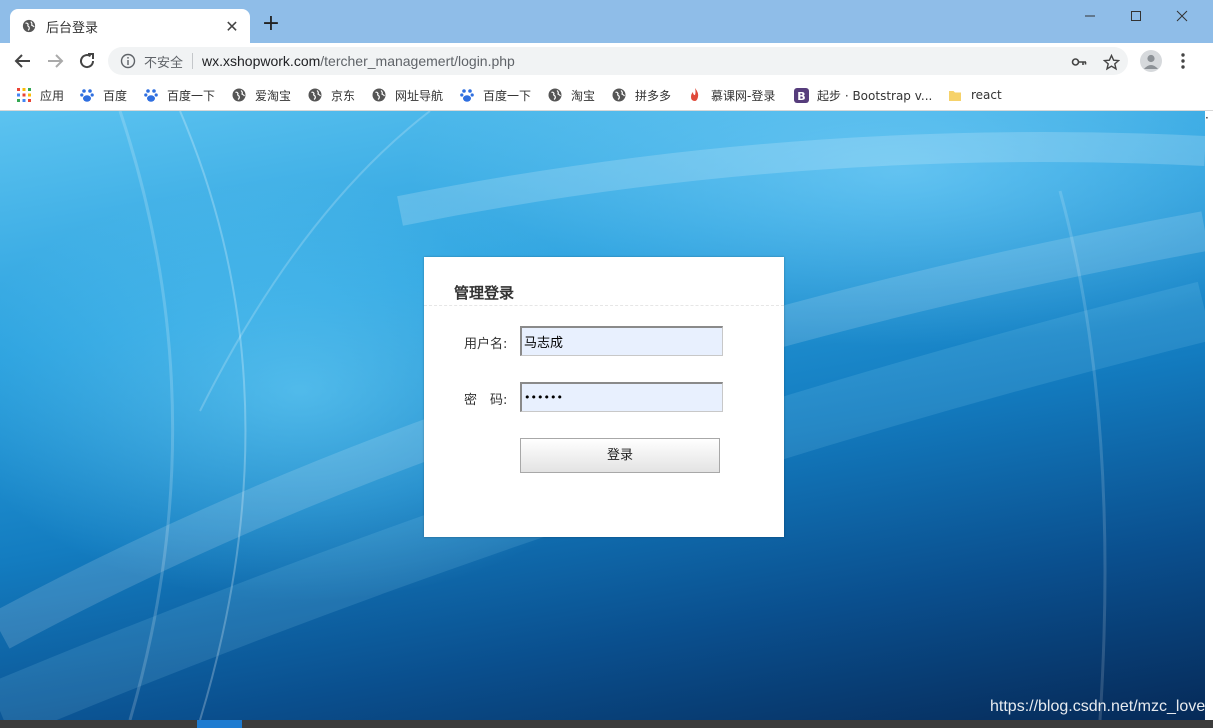 Image resolution: width=1213 pixels, height=728 pixels. What do you see at coordinates (743, 95) in the screenshot?
I see `bookmark-label: 慕课网-登录` at bounding box center [743, 95].